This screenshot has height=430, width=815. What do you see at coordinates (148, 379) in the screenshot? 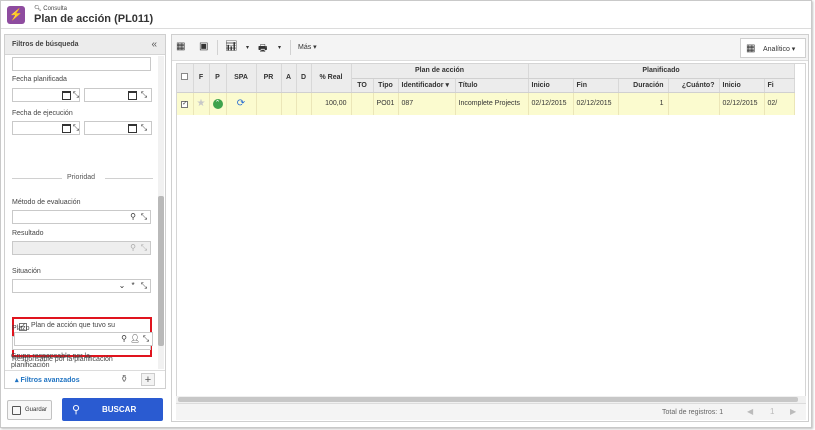
I see `add-filter-icon: +` at bounding box center [148, 379].